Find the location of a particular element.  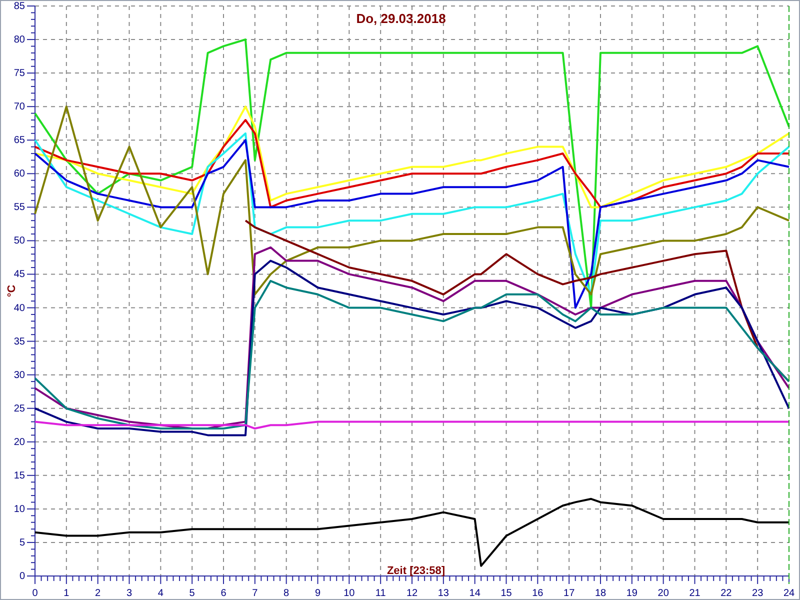

tick-label: 18 is located at coordinates (600, 593).